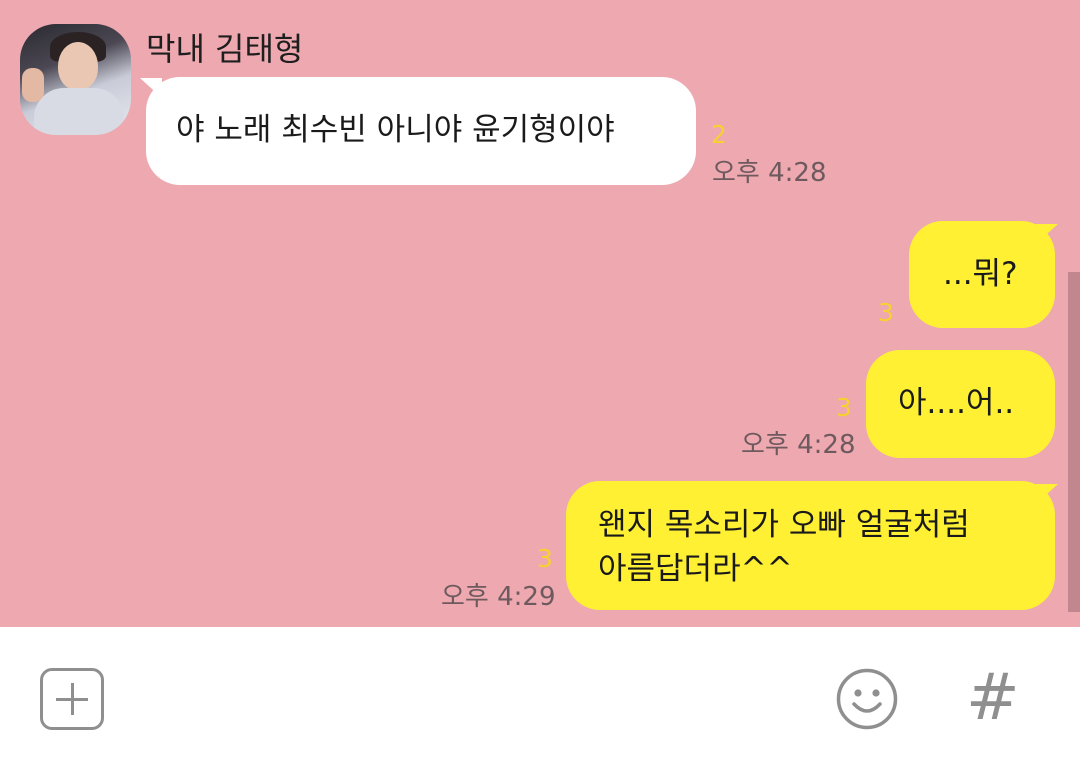 Image resolution: width=1080 pixels, height=771 pixels. What do you see at coordinates (79, 111) in the screenshot?
I see `avatar-jacket` at bounding box center [79, 111].